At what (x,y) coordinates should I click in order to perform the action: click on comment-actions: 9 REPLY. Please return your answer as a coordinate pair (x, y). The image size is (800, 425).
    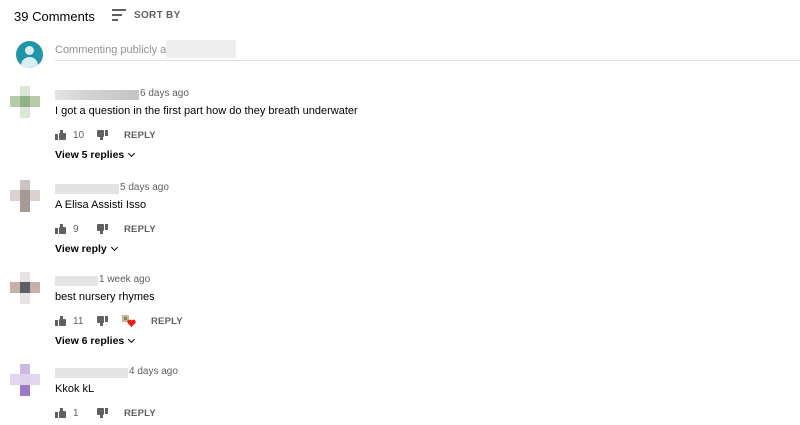
    Looking at the image, I should click on (105, 229).